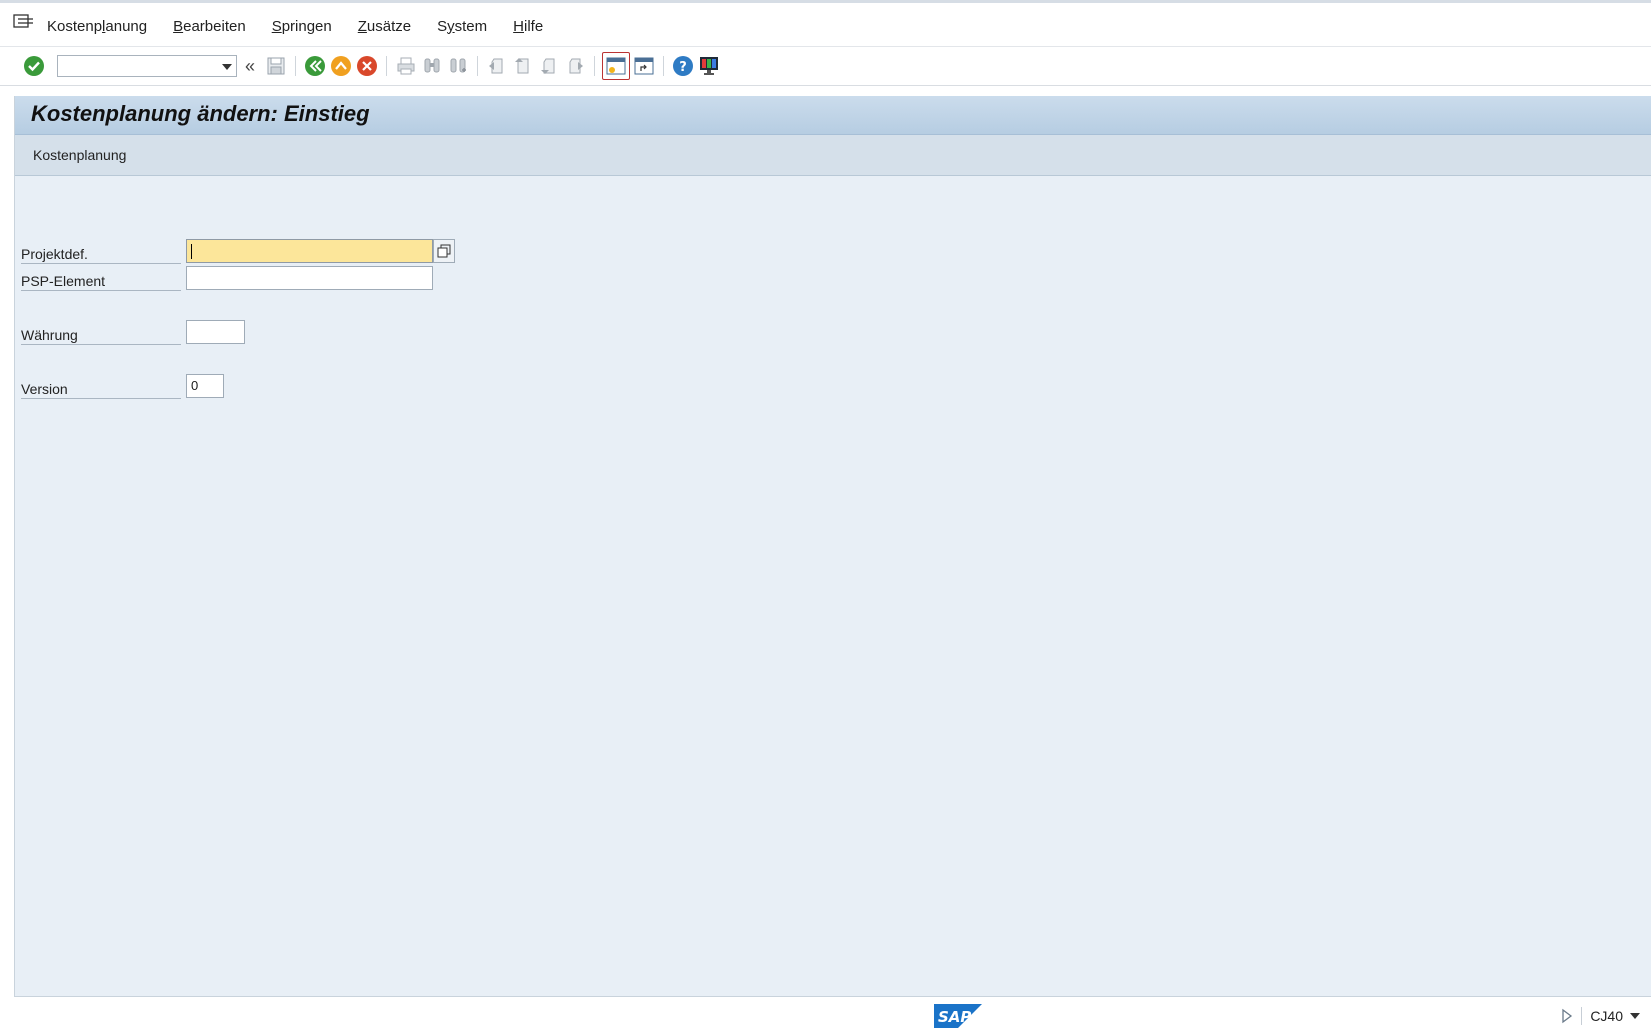  I want to click on sap-logo: SAP, so click(958, 1016).